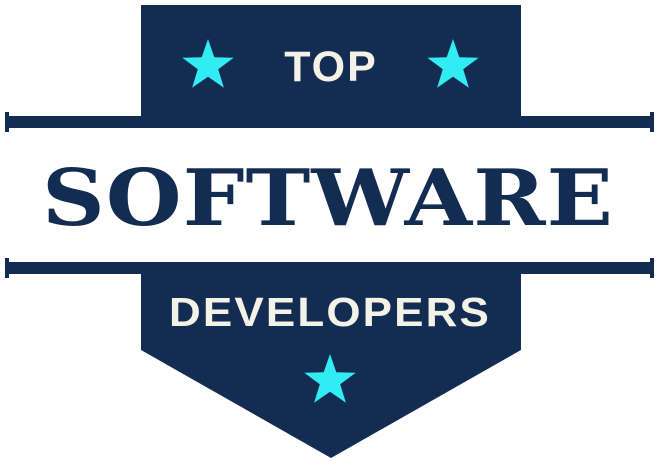 The height and width of the screenshot is (462, 659). What do you see at coordinates (652, 268) in the screenshot?
I see `lower-rule-cap-right` at bounding box center [652, 268].